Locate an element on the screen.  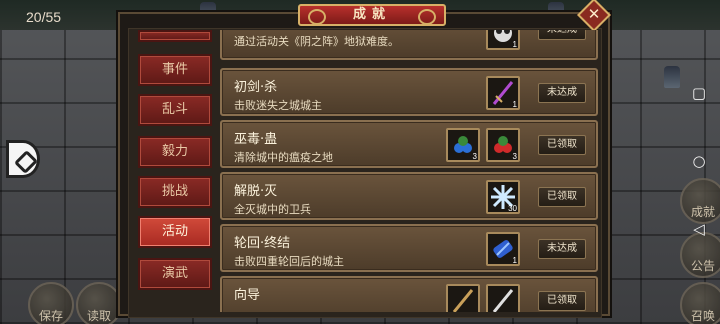
summon-side-label: 召唤 is located at coordinates (702, 316).